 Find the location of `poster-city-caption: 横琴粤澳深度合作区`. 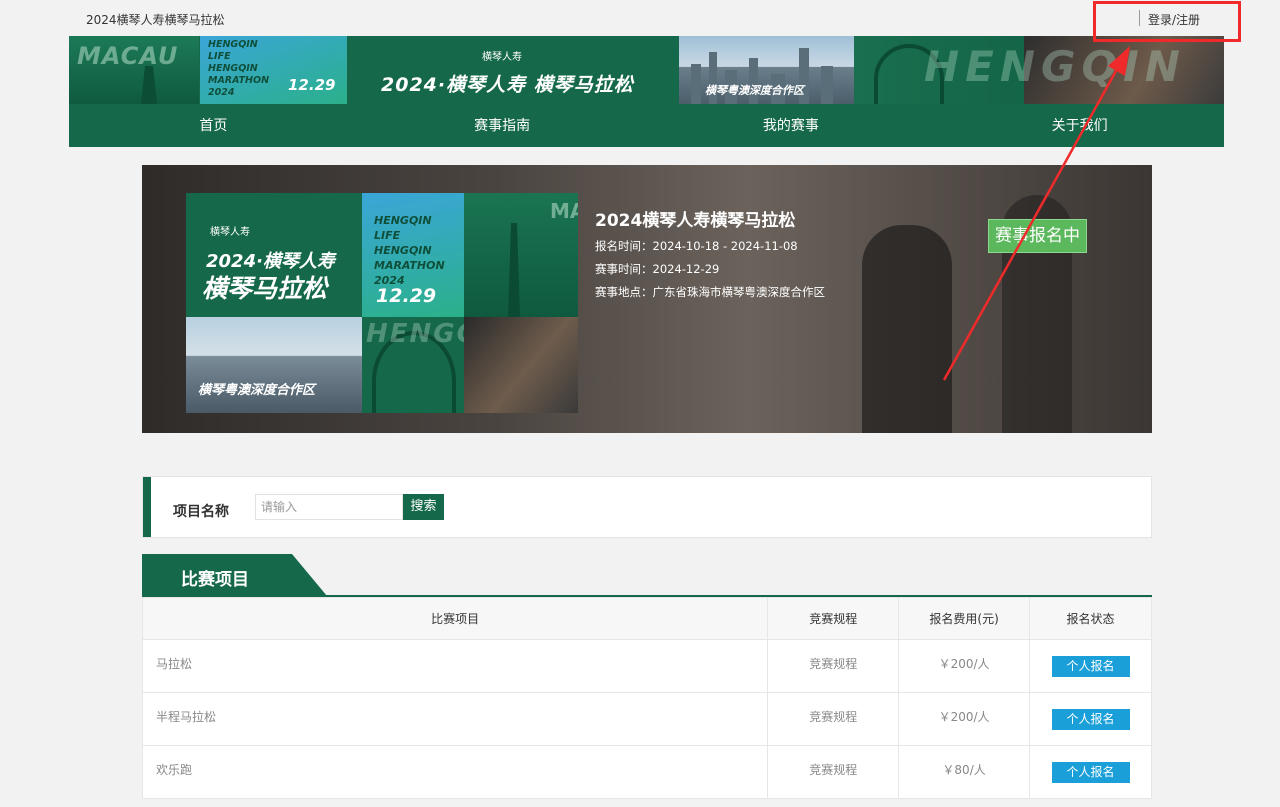

poster-city-caption: 横琴粤澳深度合作区 is located at coordinates (257, 390).